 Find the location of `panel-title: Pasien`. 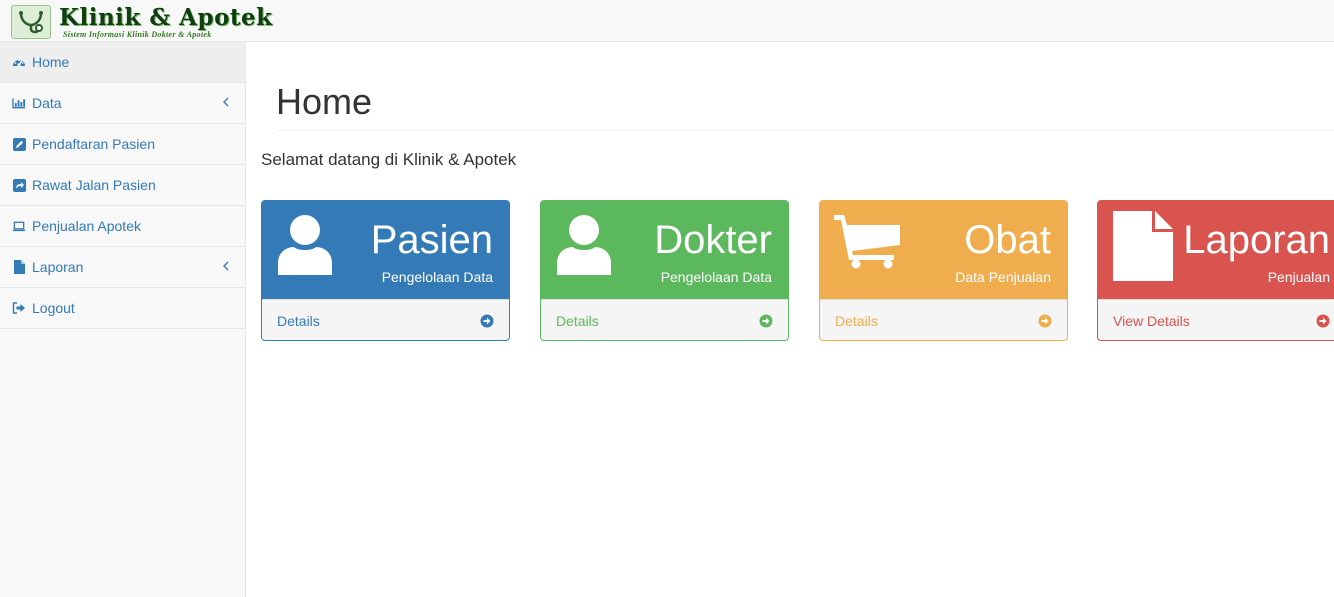

panel-title: Pasien is located at coordinates (431, 240).